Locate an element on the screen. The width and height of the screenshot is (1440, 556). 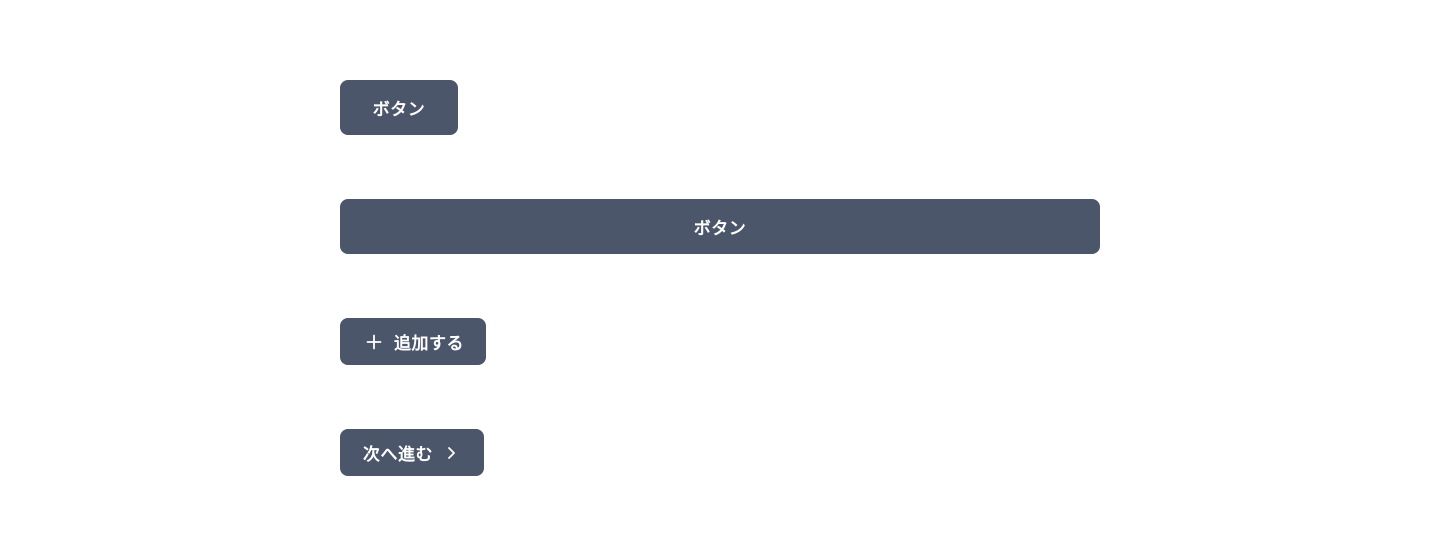
default-button-label: ボタン is located at coordinates (399, 109).